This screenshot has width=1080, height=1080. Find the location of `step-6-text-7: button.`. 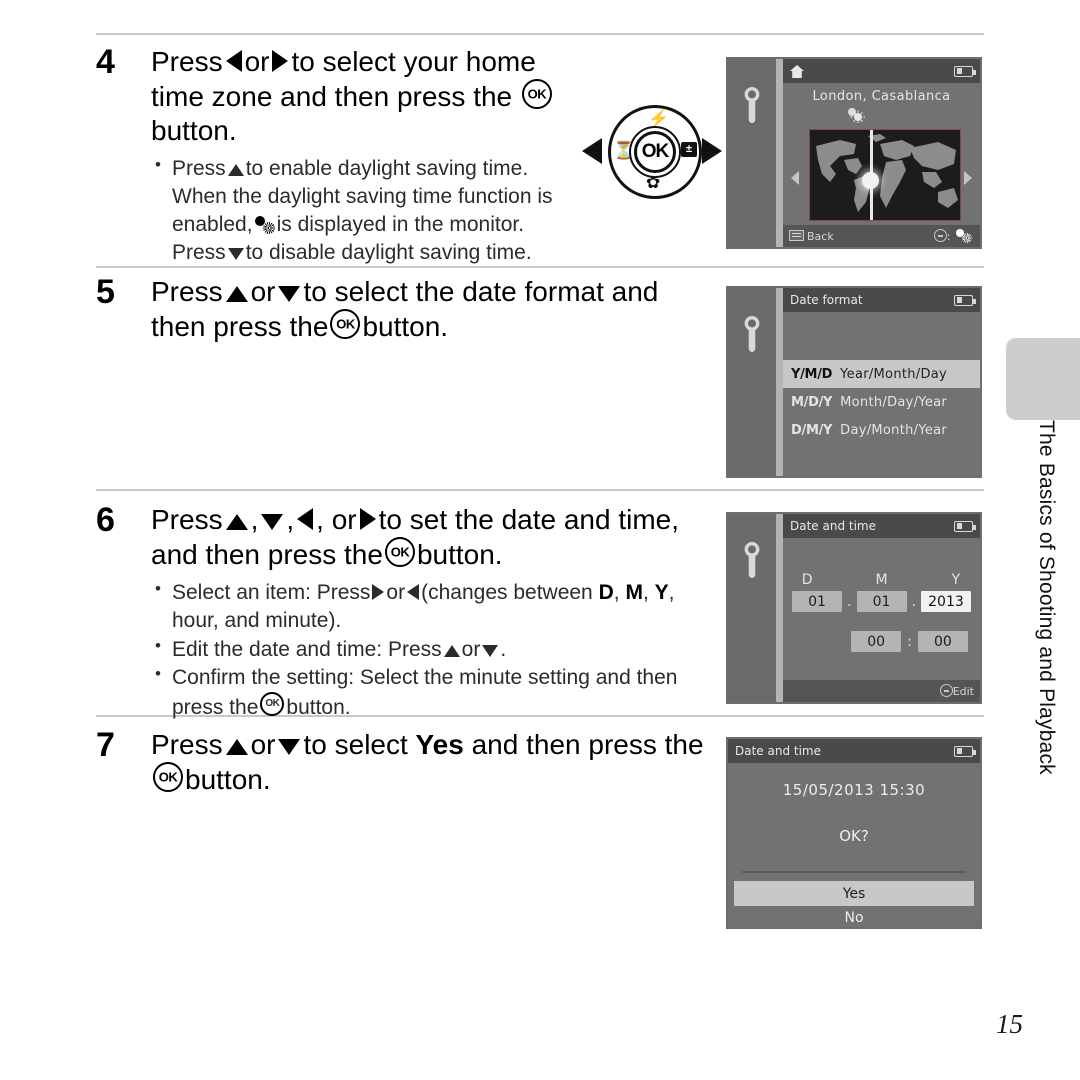

step-6-text-7: button. is located at coordinates (459, 555).